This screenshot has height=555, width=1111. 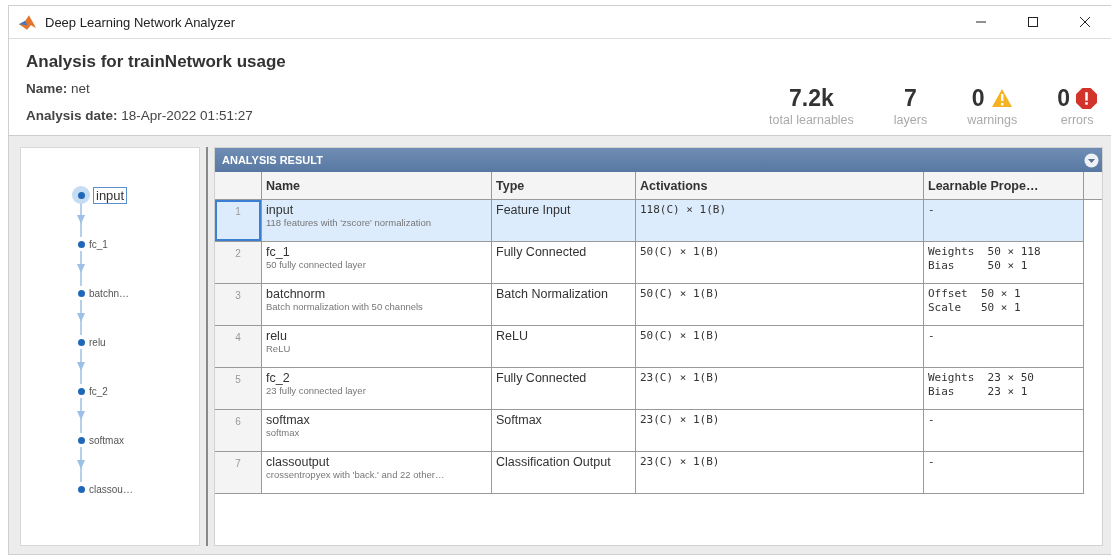 What do you see at coordinates (238, 220) in the screenshot?
I see `row-number: 1` at bounding box center [238, 220].